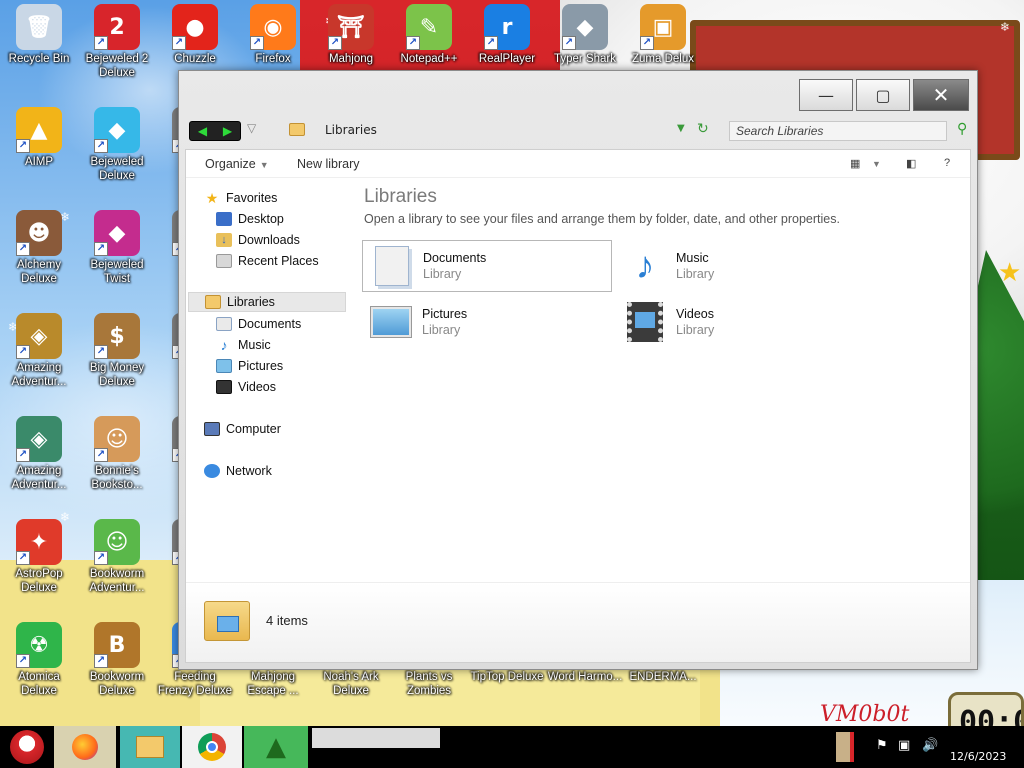 The width and height of the screenshot is (1024, 768). Describe the element at coordinates (663, 59) in the screenshot. I see `desktop-icon-label: Zuma Delux` at that location.